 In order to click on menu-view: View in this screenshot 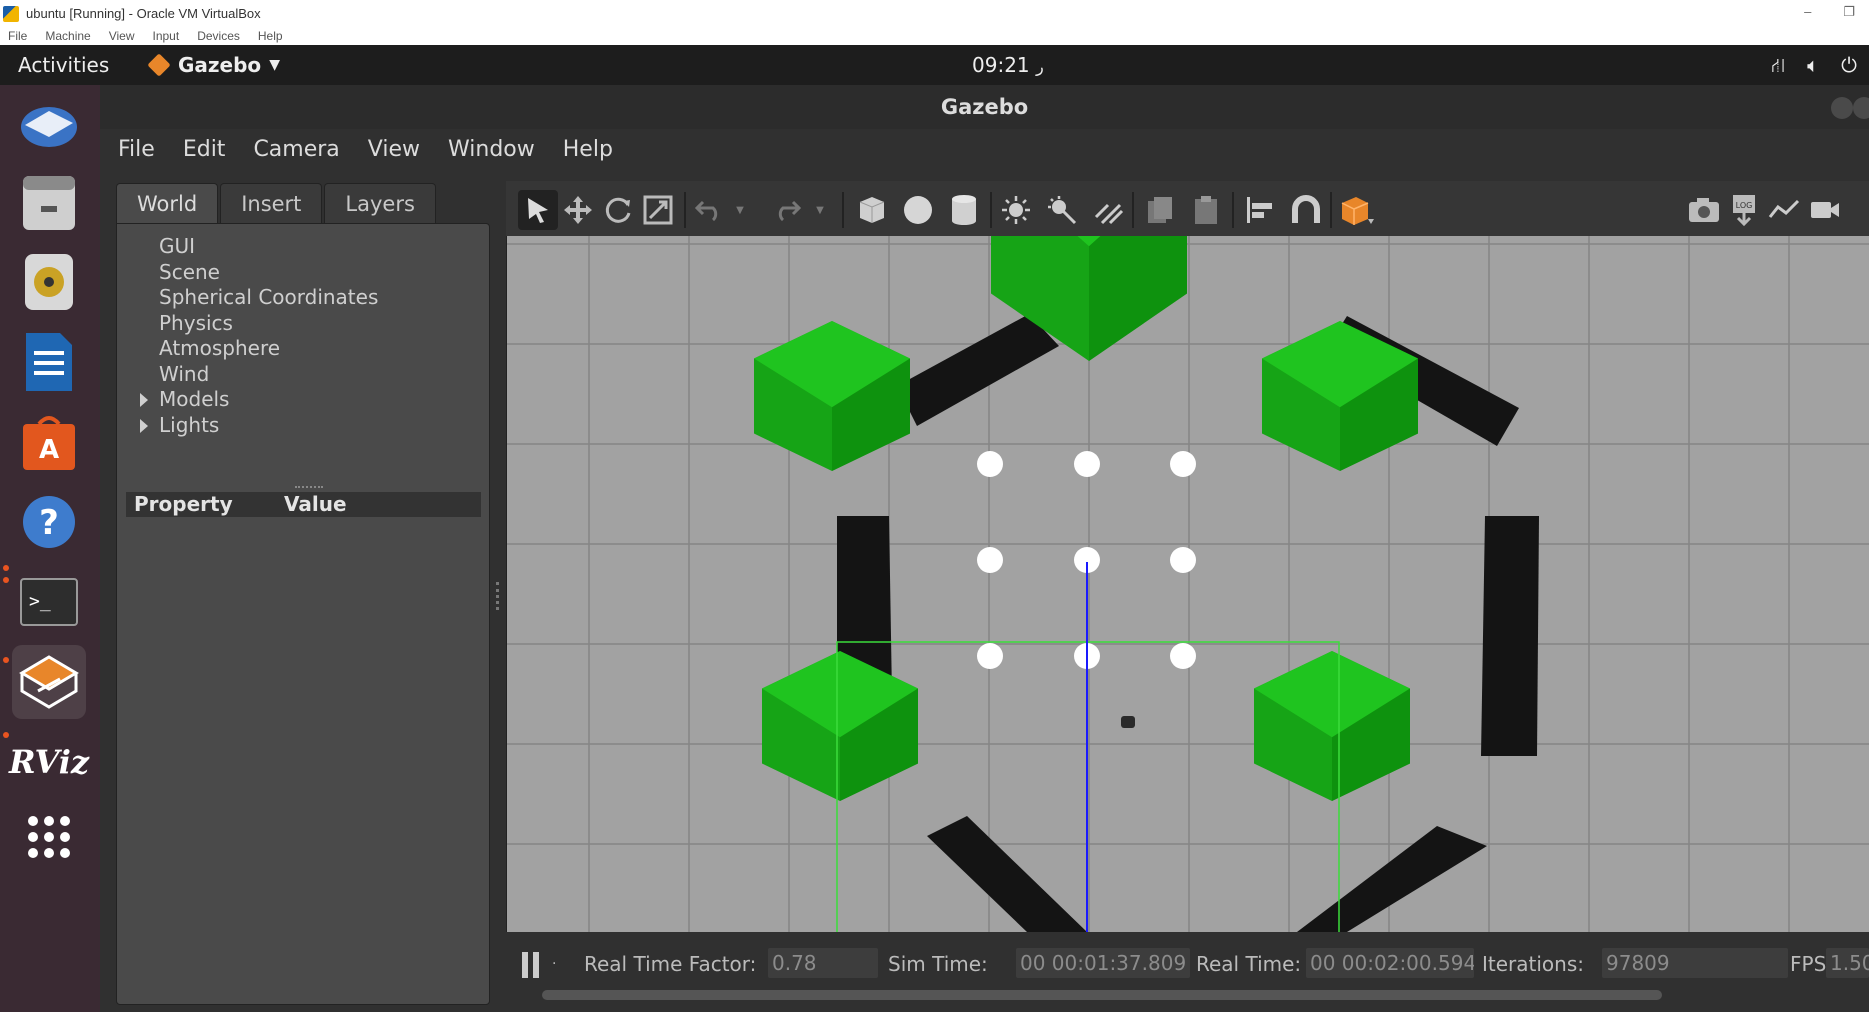, I will do `click(394, 149)`.